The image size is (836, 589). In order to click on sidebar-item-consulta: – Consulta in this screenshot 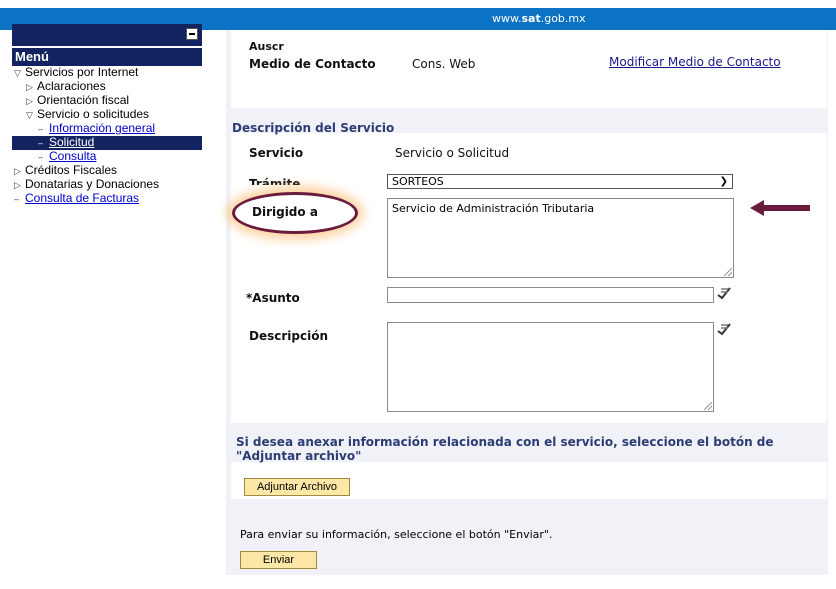, I will do `click(107, 157)`.